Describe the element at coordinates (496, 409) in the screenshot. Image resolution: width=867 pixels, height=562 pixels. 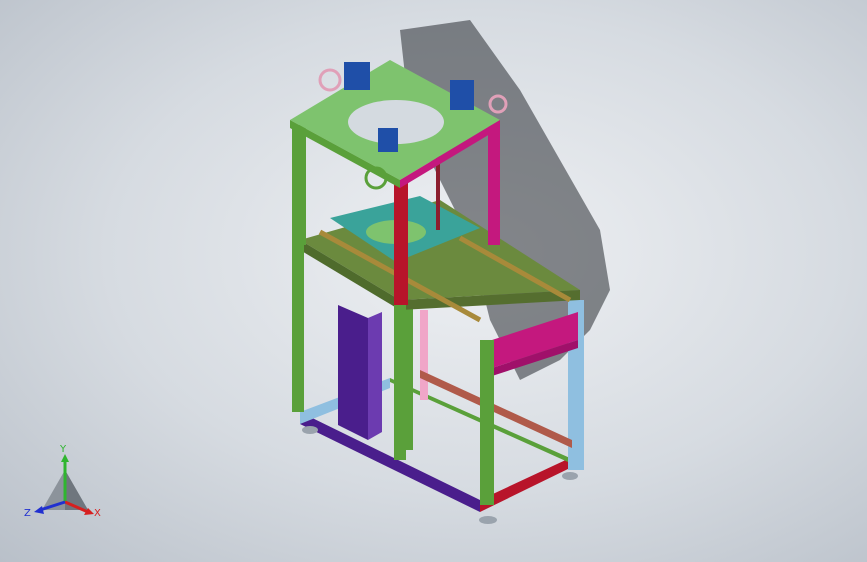
I see `diagonal-brace` at that location.